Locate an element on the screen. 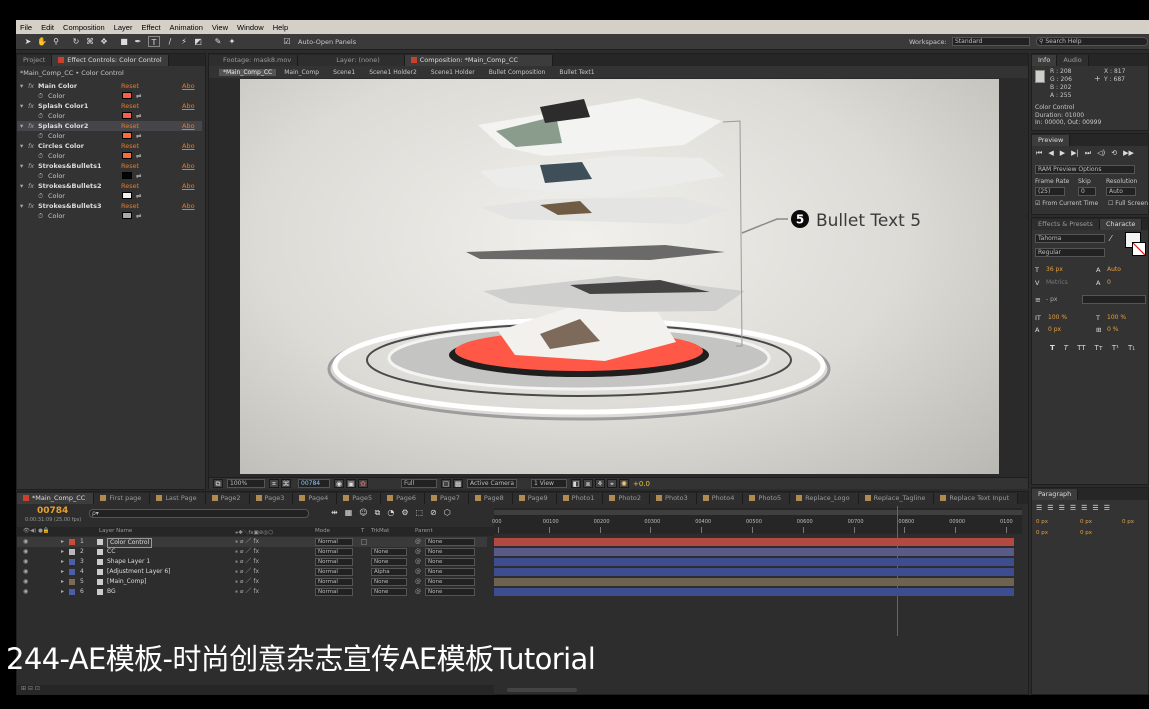 The image size is (1149, 709). faux-bold-button: T is located at coordinates (1052, 348).